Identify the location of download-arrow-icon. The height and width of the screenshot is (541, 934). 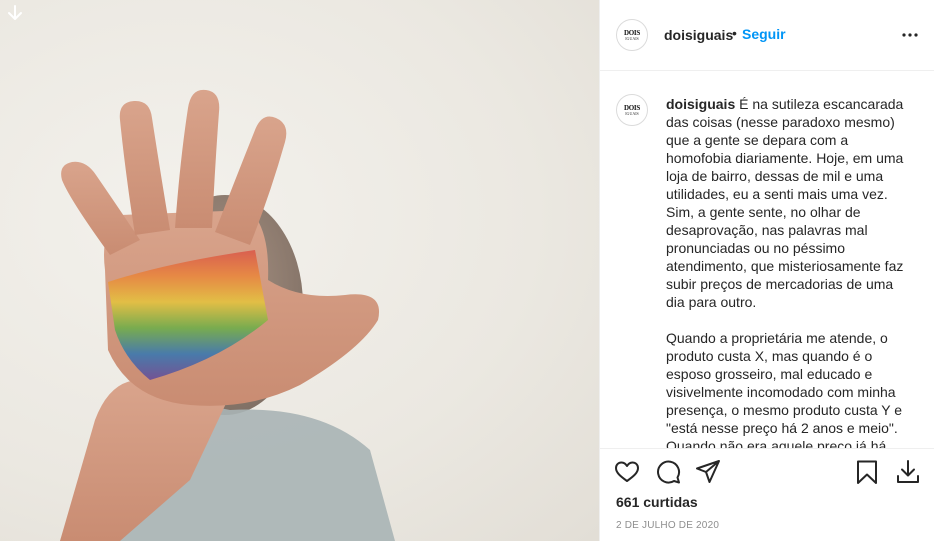
(15, 14).